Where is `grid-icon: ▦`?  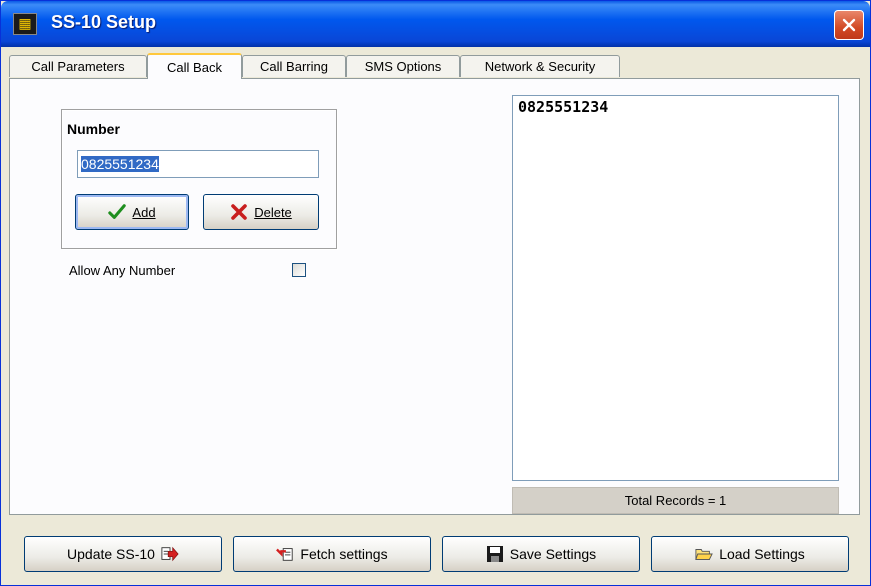
grid-icon: ▦ is located at coordinates (25, 24).